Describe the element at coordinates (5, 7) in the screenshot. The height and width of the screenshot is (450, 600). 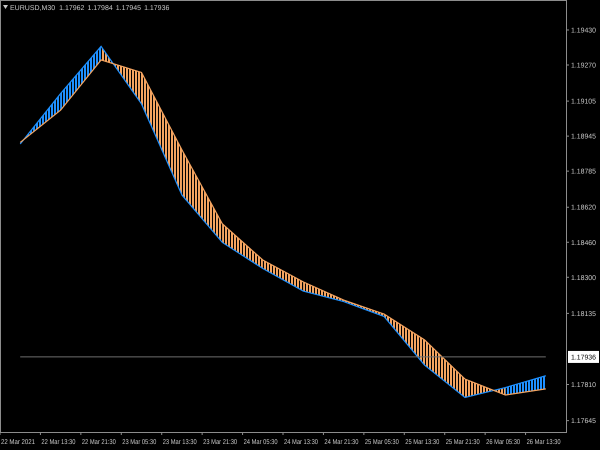
I see `dropdown-triangle-icon` at that location.